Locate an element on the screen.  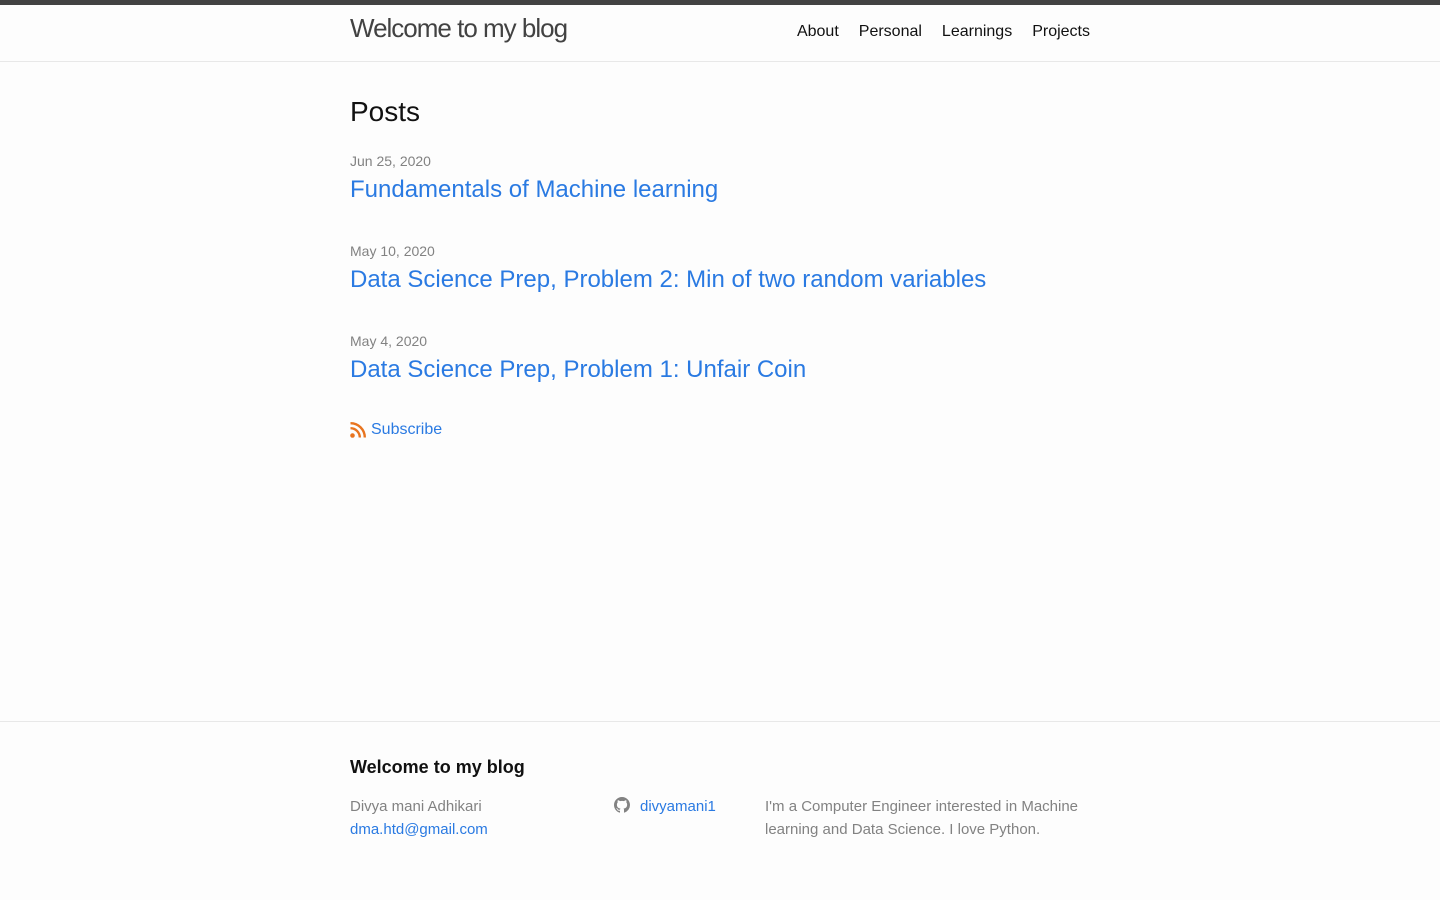
page-heading: Posts is located at coordinates (385, 111).